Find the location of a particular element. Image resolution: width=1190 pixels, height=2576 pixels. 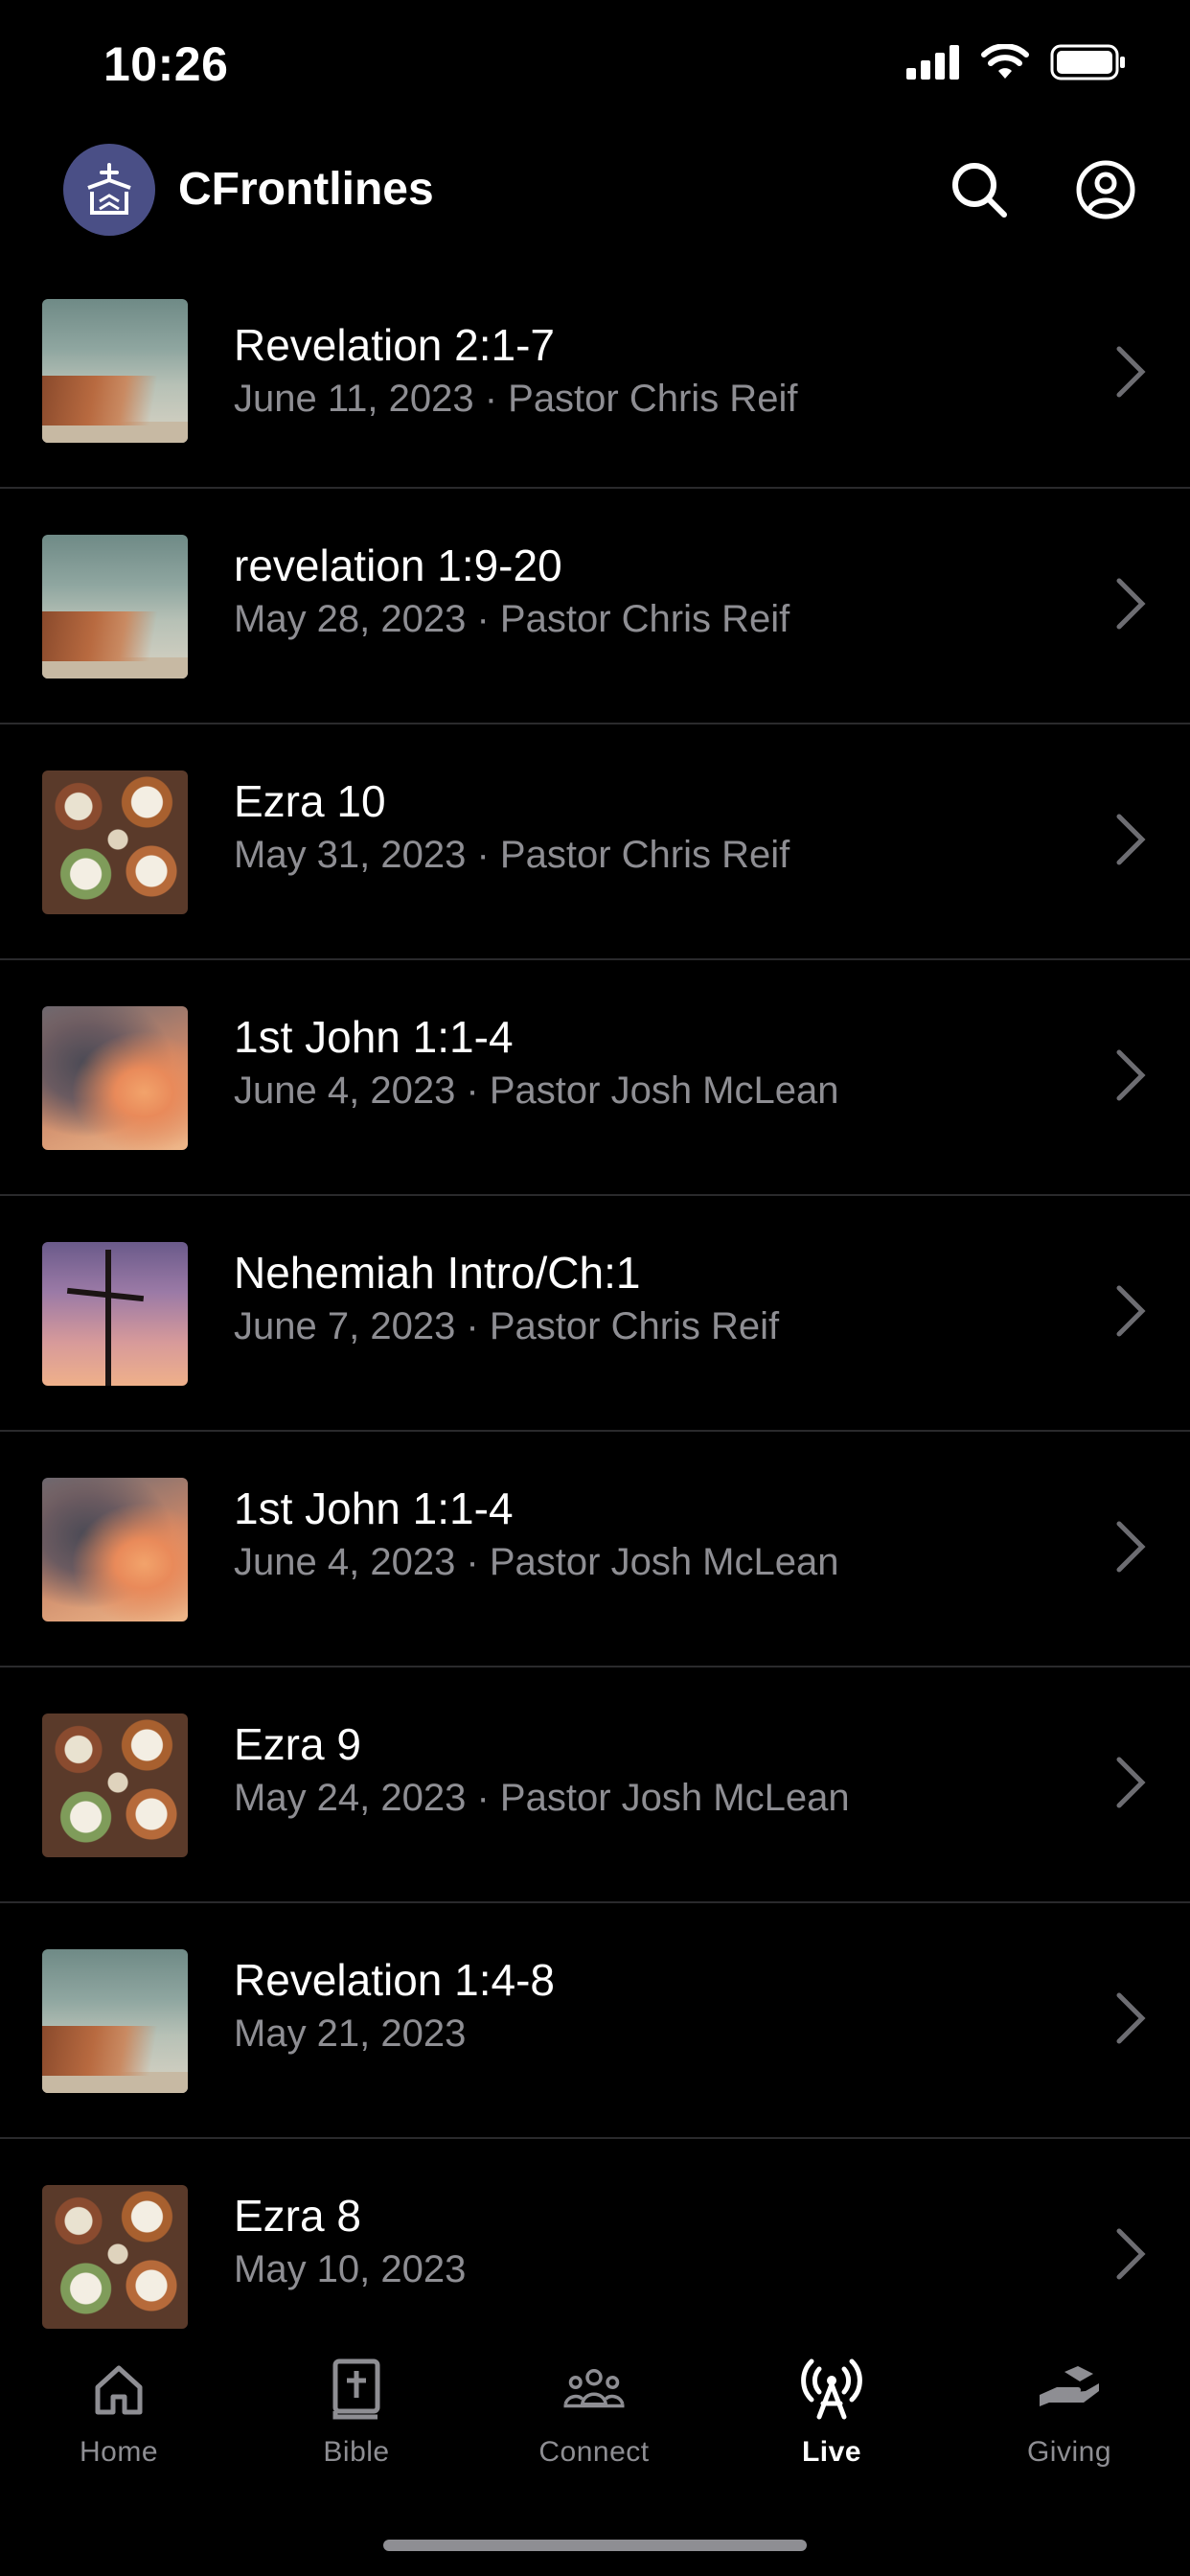

search-icon is located at coordinates (980, 190).